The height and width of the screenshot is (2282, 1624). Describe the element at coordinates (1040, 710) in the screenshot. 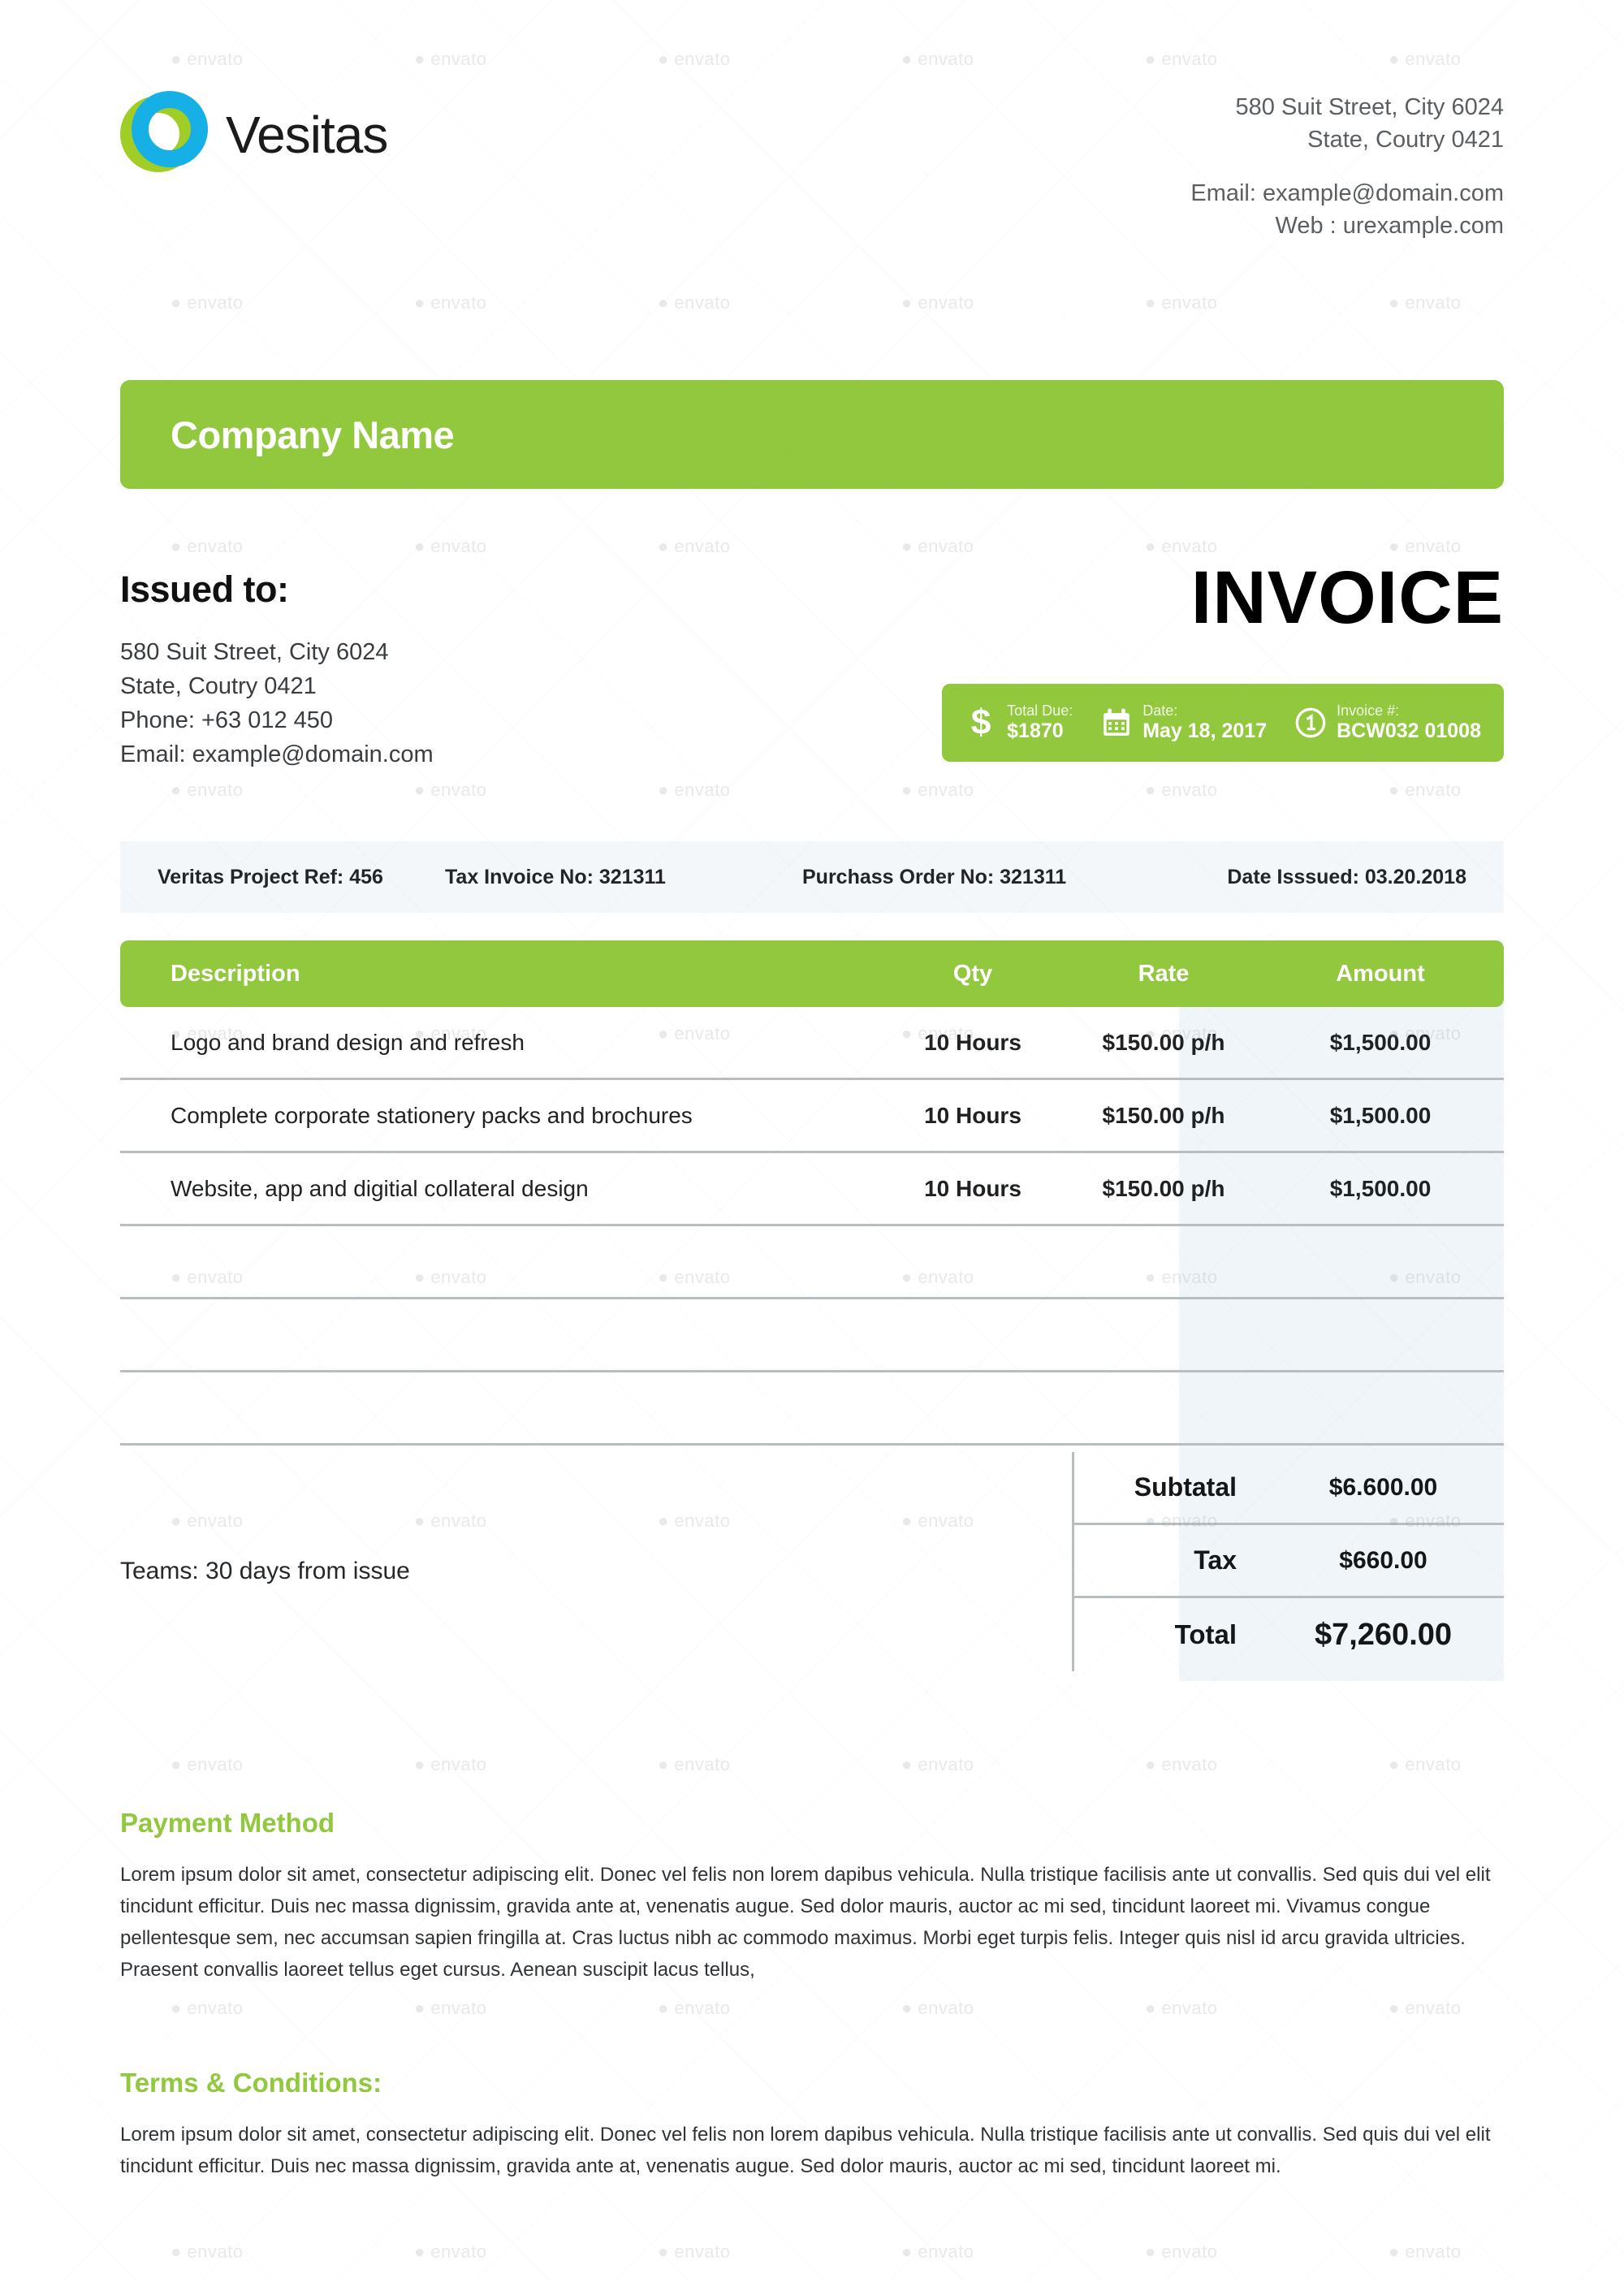

I see `meta-key-total-due: Total Due:` at that location.